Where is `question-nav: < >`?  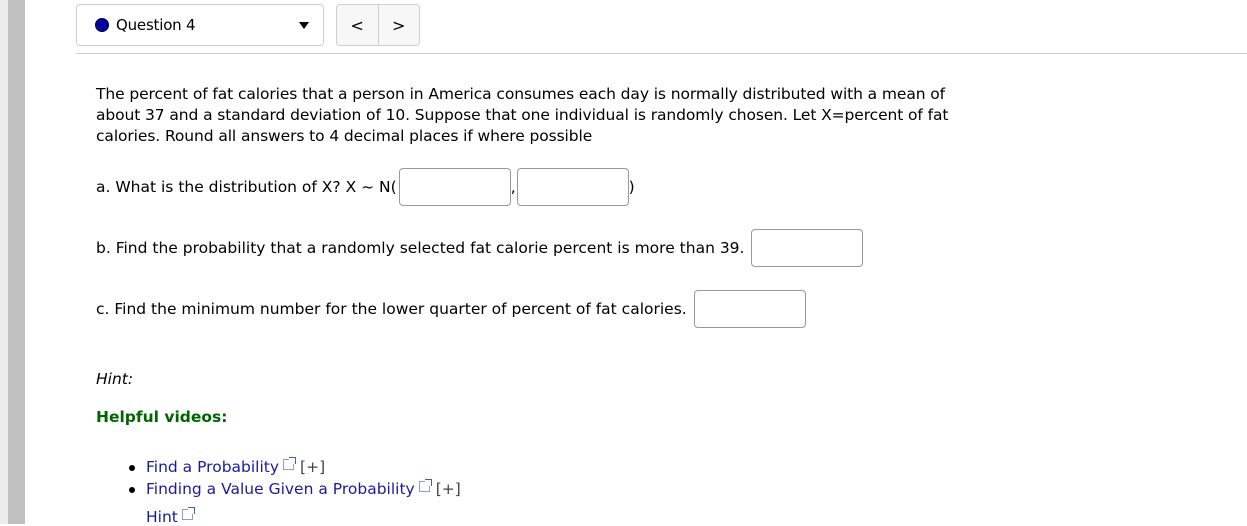
question-nav: < > is located at coordinates (378, 25).